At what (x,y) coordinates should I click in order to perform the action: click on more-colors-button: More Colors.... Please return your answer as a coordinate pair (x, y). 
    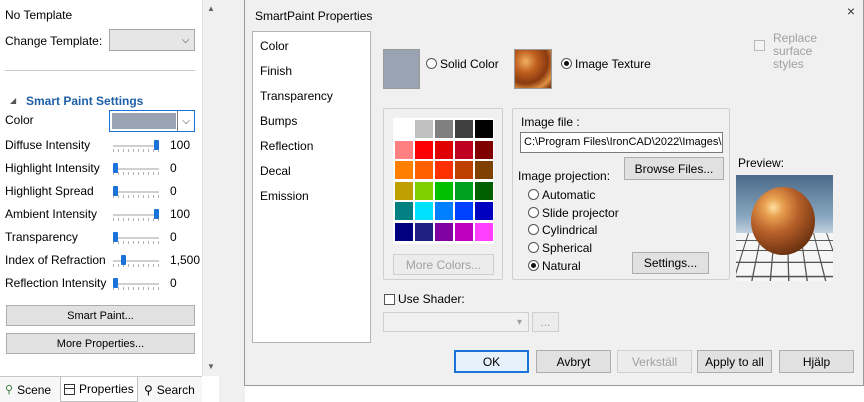
    Looking at the image, I should click on (443, 264).